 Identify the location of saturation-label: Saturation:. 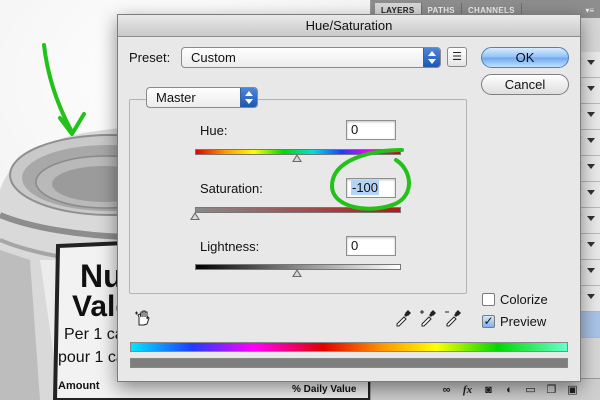
(231, 188).